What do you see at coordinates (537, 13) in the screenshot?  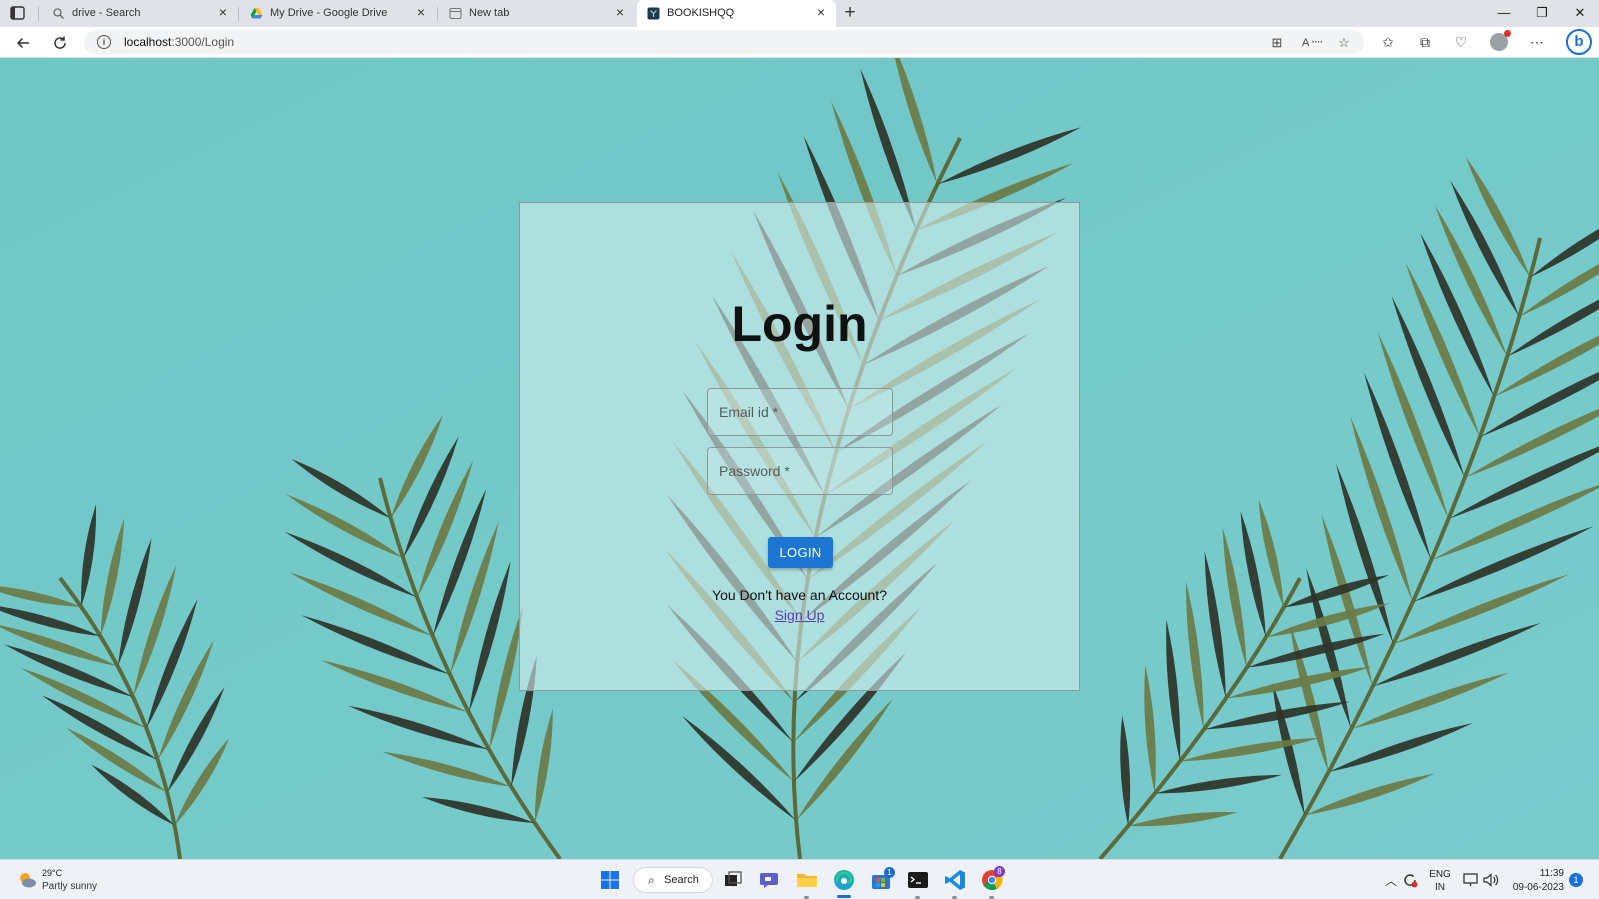 I see `tab-new-tab: New tab ×` at bounding box center [537, 13].